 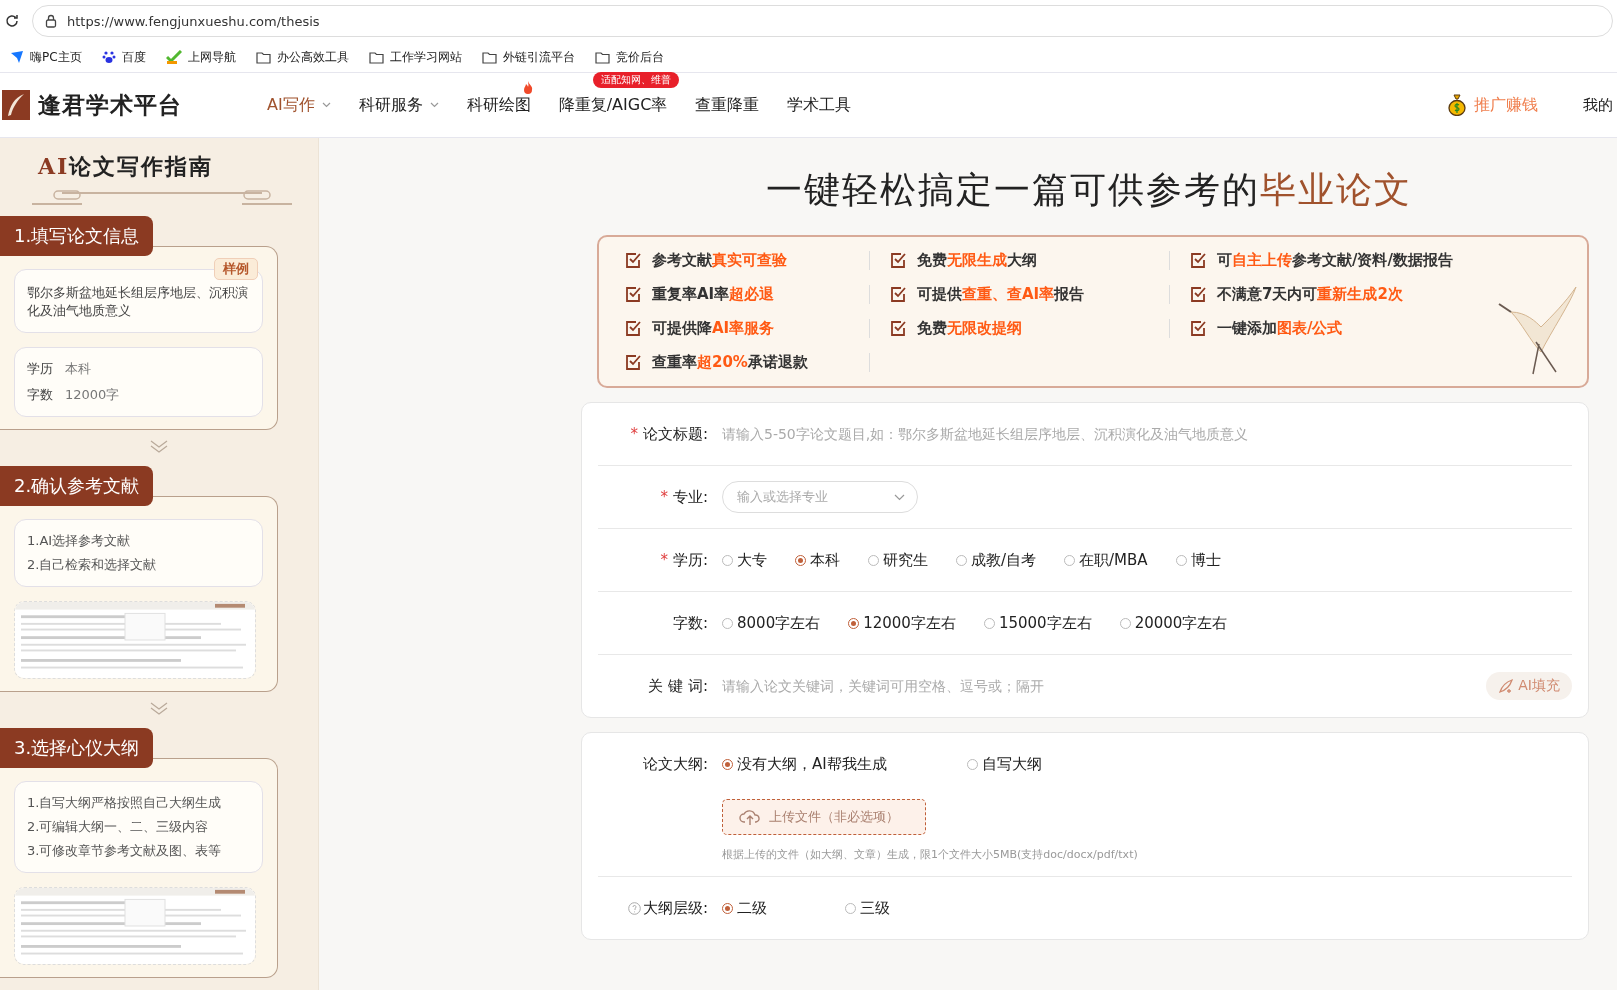 I want to click on bookmark: 竞价后台, so click(x=629, y=57).